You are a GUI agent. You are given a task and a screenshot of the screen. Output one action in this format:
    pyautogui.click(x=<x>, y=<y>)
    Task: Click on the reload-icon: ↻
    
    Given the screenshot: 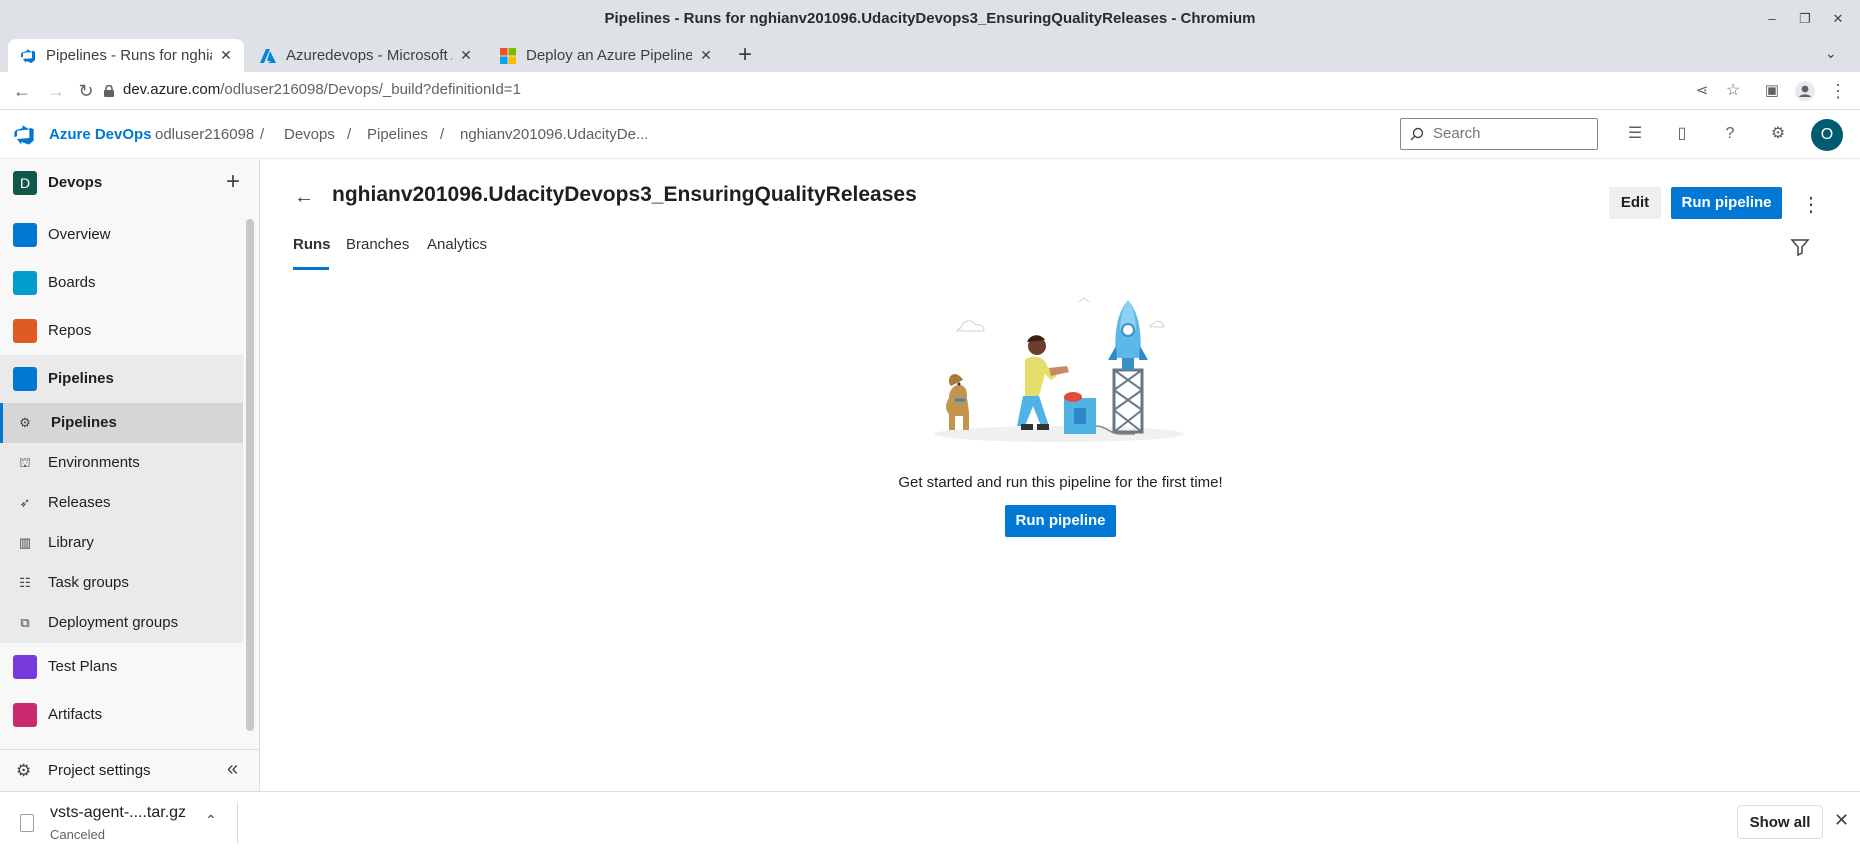 What is the action you would take?
    pyautogui.click(x=86, y=91)
    